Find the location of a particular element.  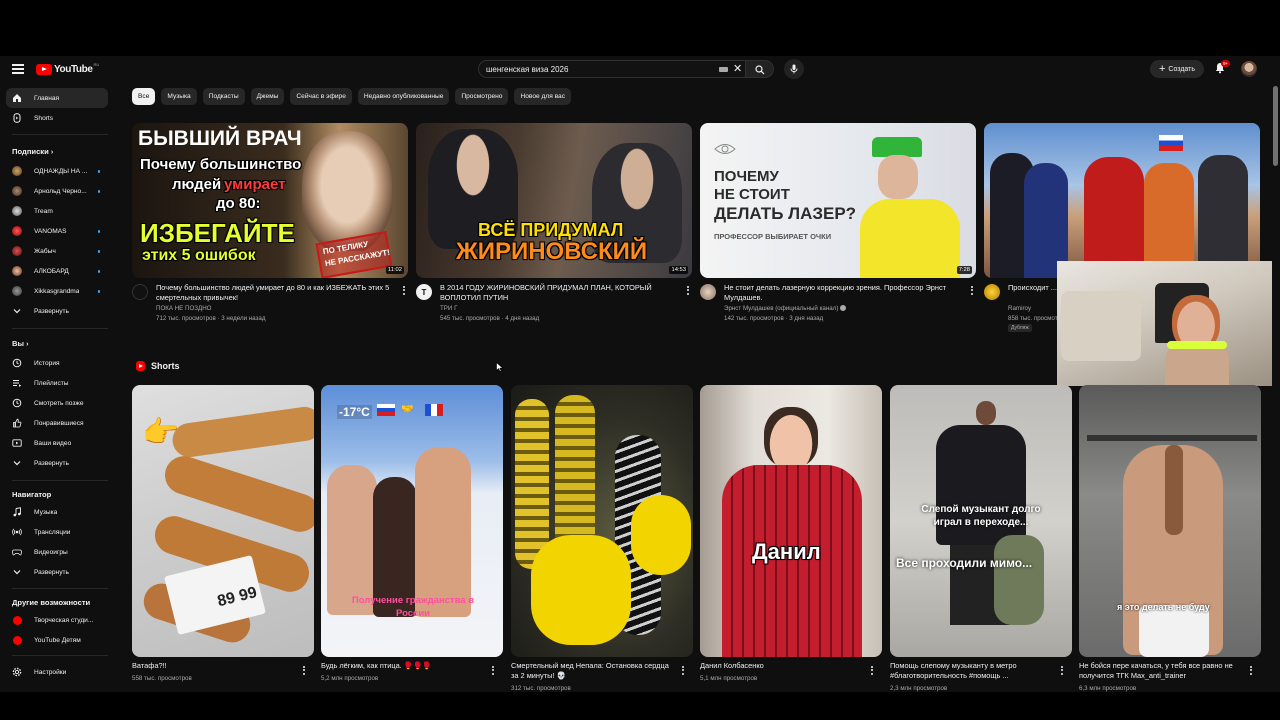

video-thumbnail is located at coordinates (1122, 200).